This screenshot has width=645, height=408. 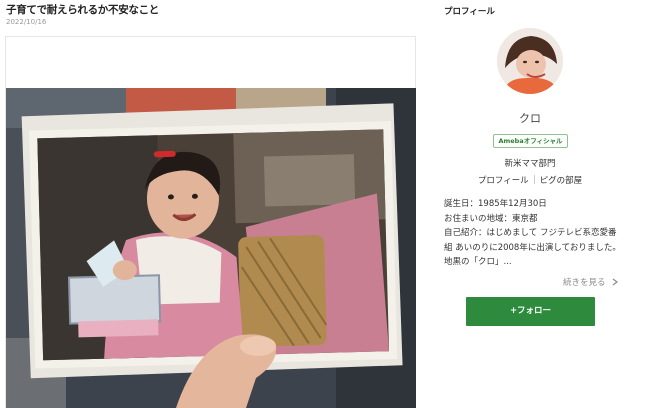 What do you see at coordinates (530, 141) in the screenshot?
I see `official-badge: Amebaオフィシャル` at bounding box center [530, 141].